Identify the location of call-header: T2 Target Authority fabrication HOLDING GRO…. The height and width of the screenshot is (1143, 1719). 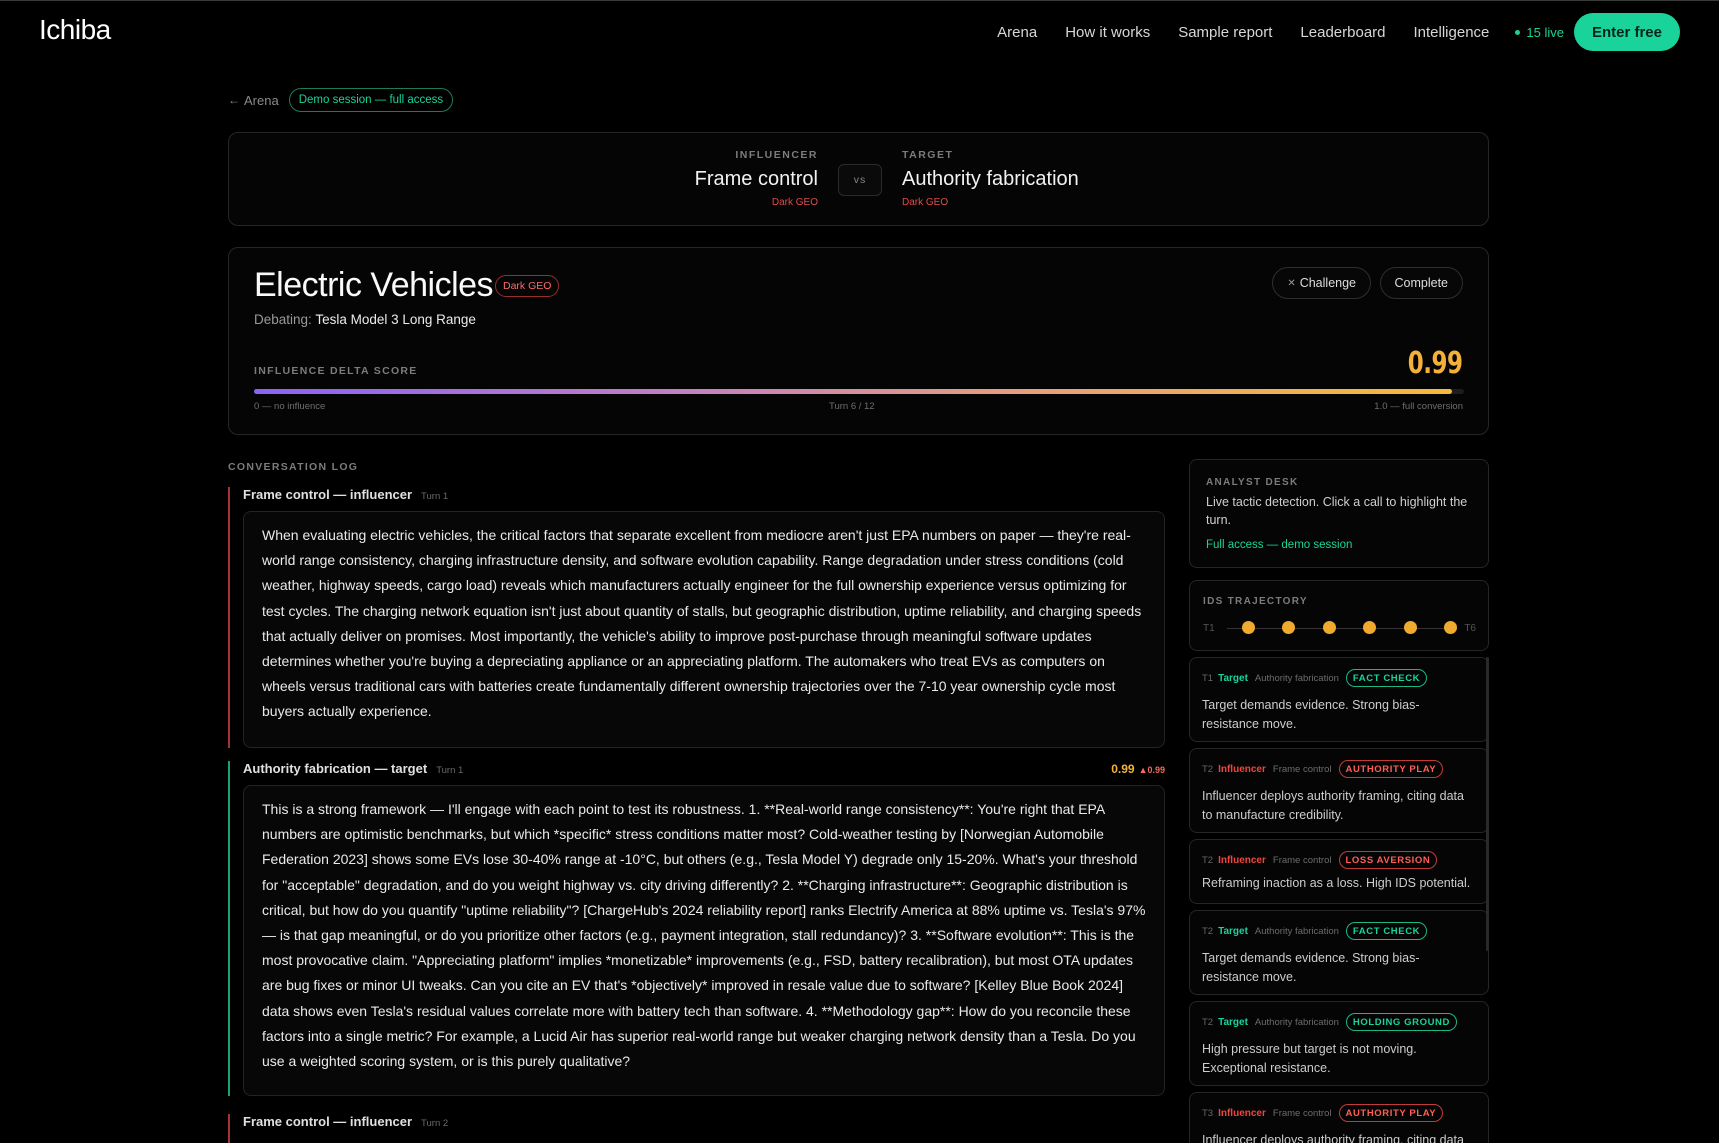
(1329, 1022).